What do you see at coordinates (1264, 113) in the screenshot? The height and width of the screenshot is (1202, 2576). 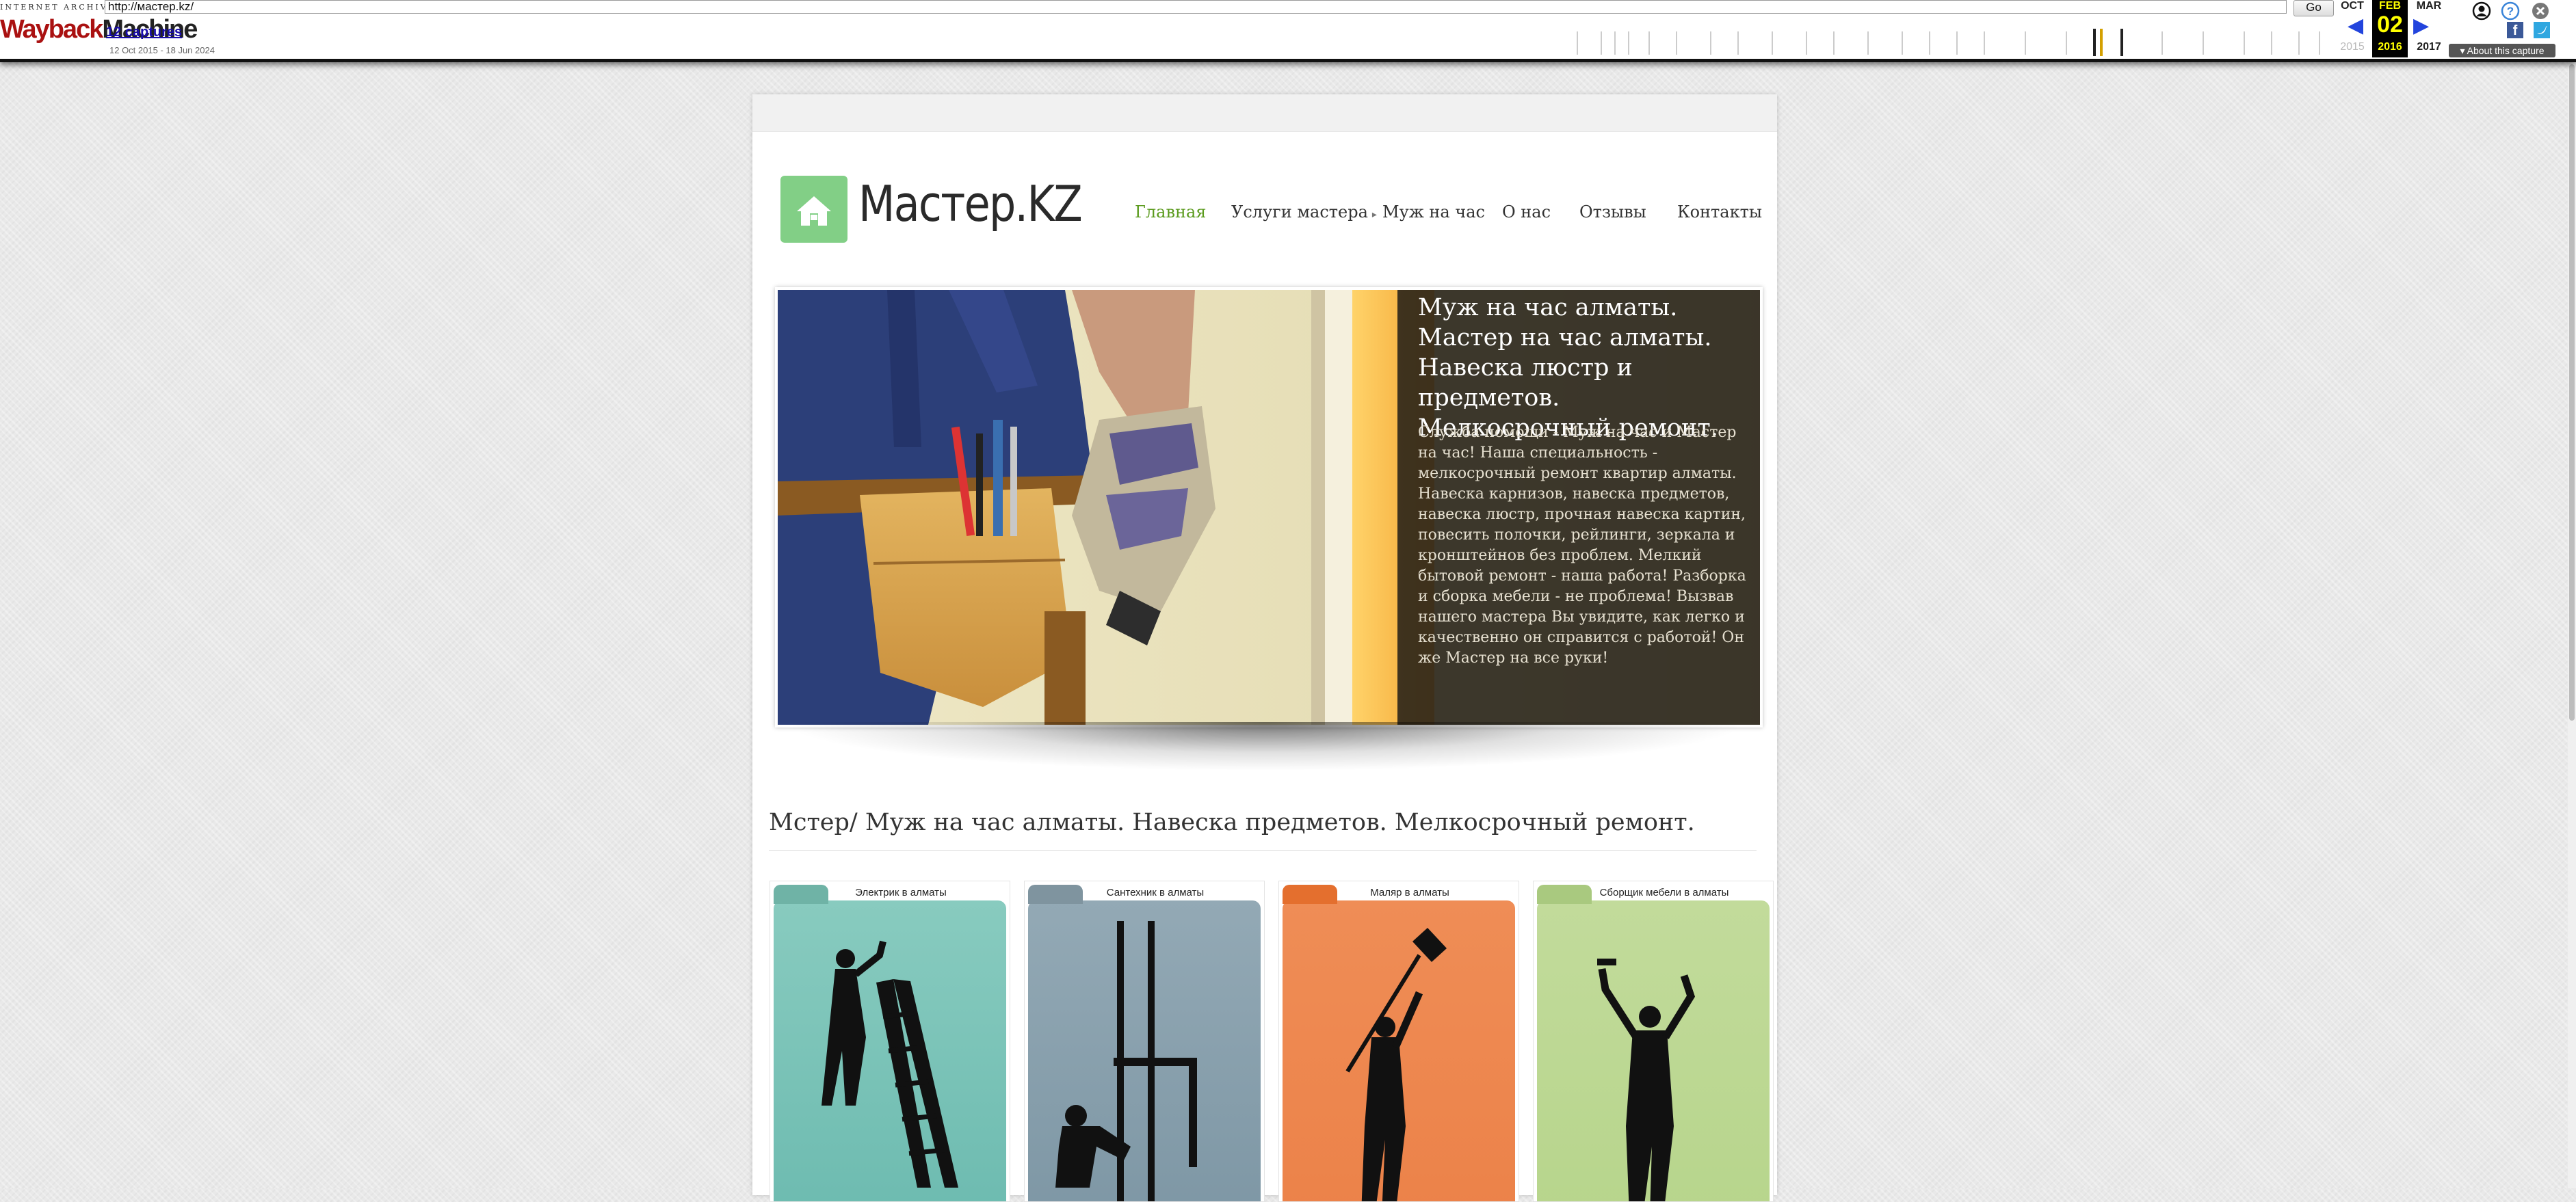 I see `page-top-bar` at bounding box center [1264, 113].